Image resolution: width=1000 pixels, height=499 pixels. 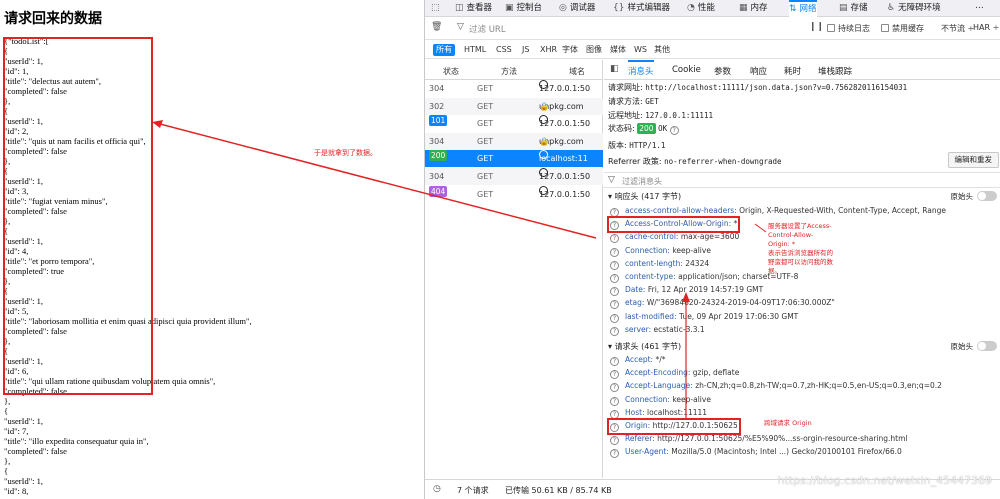 I want to click on tab-memory: ▦ 内存, so click(x=753, y=8).